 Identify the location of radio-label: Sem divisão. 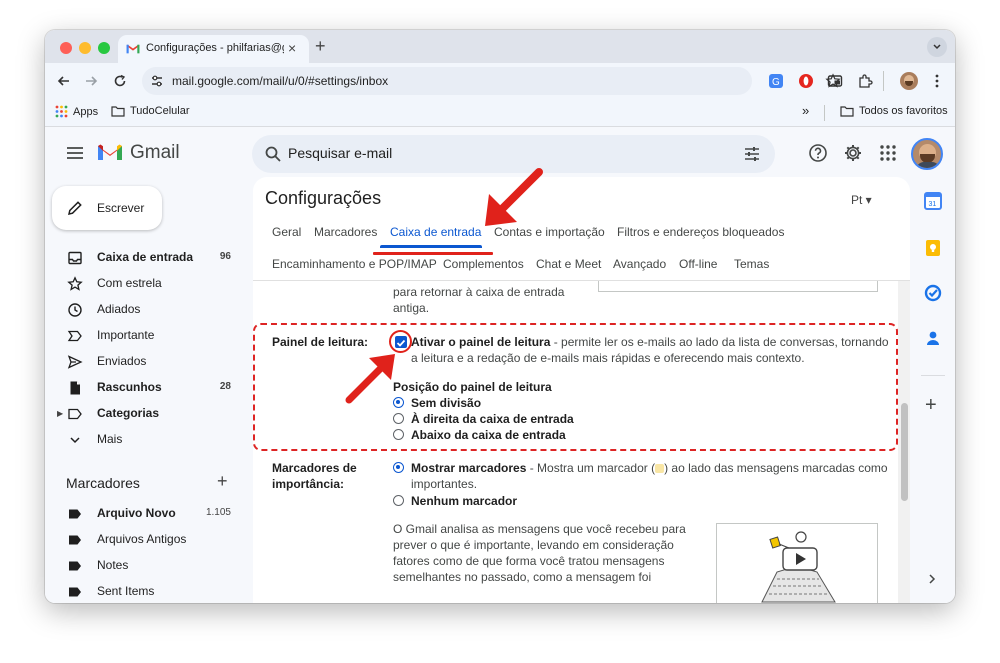
(446, 403).